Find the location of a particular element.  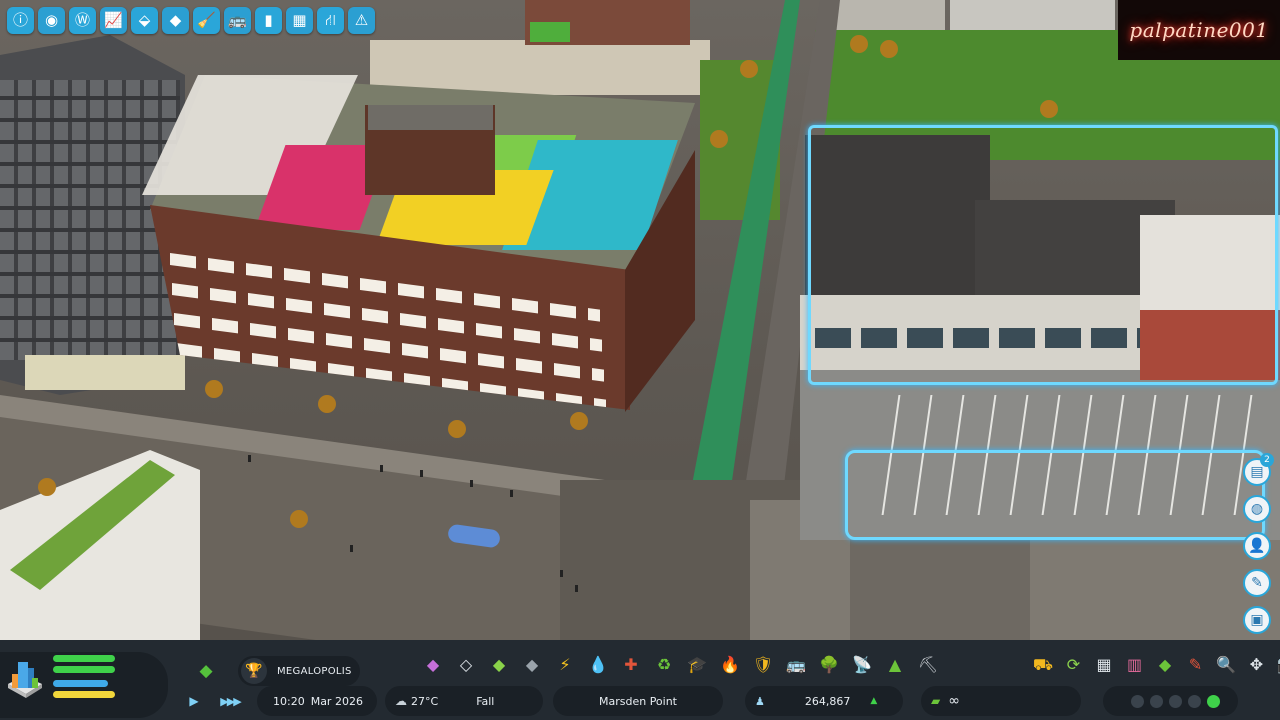

education-tool-button: 🎓 is located at coordinates (697, 665).